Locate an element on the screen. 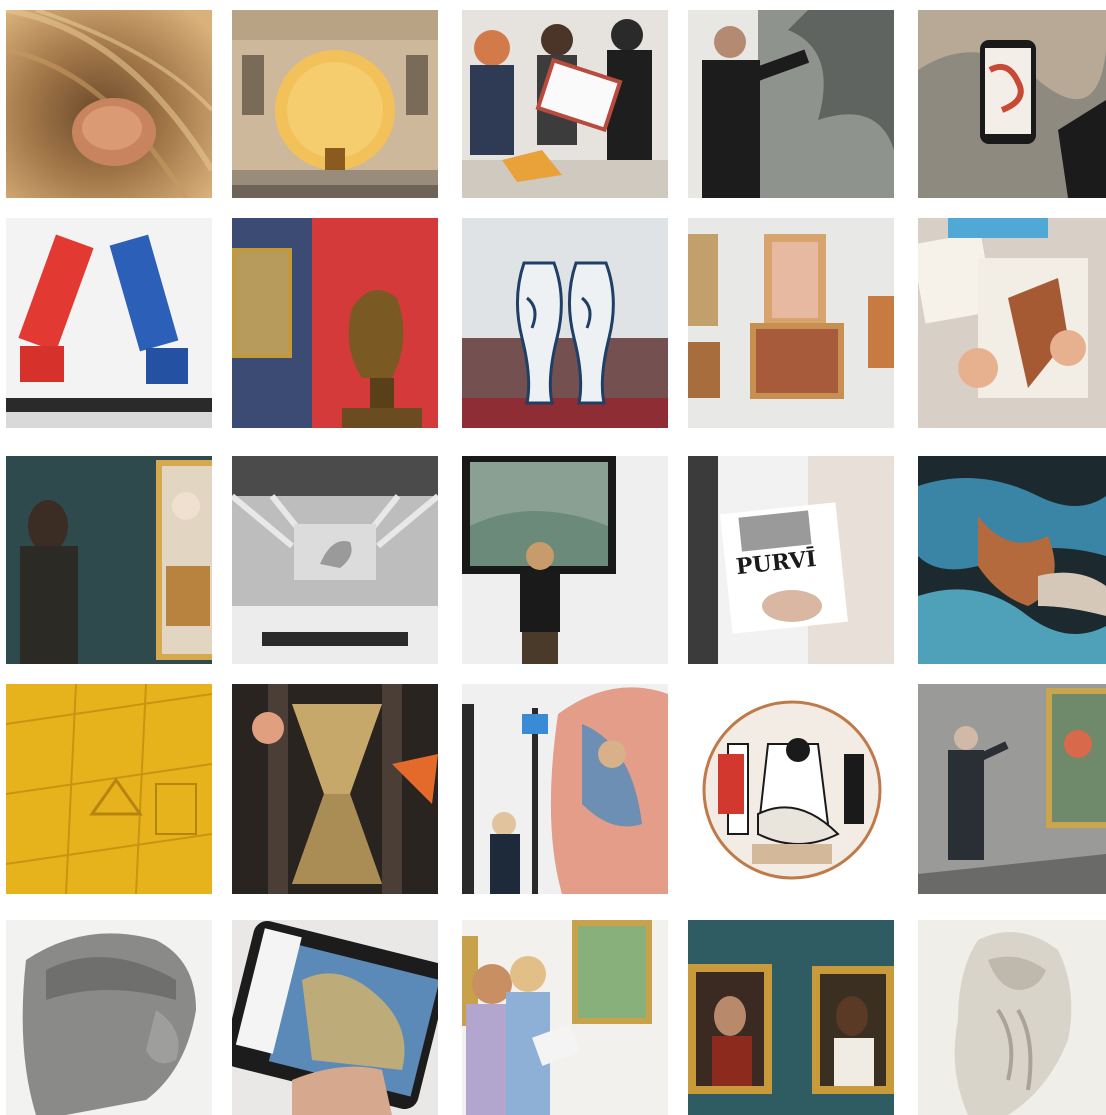 The image size is (1106, 1115). gallery-tile-museum-facade is located at coordinates (335, 104).